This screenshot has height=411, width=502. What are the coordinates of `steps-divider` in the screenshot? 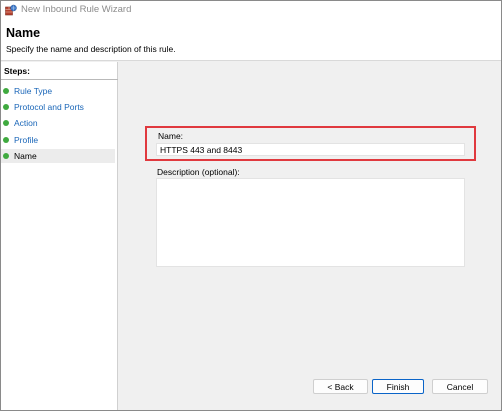 It's located at (59, 79).